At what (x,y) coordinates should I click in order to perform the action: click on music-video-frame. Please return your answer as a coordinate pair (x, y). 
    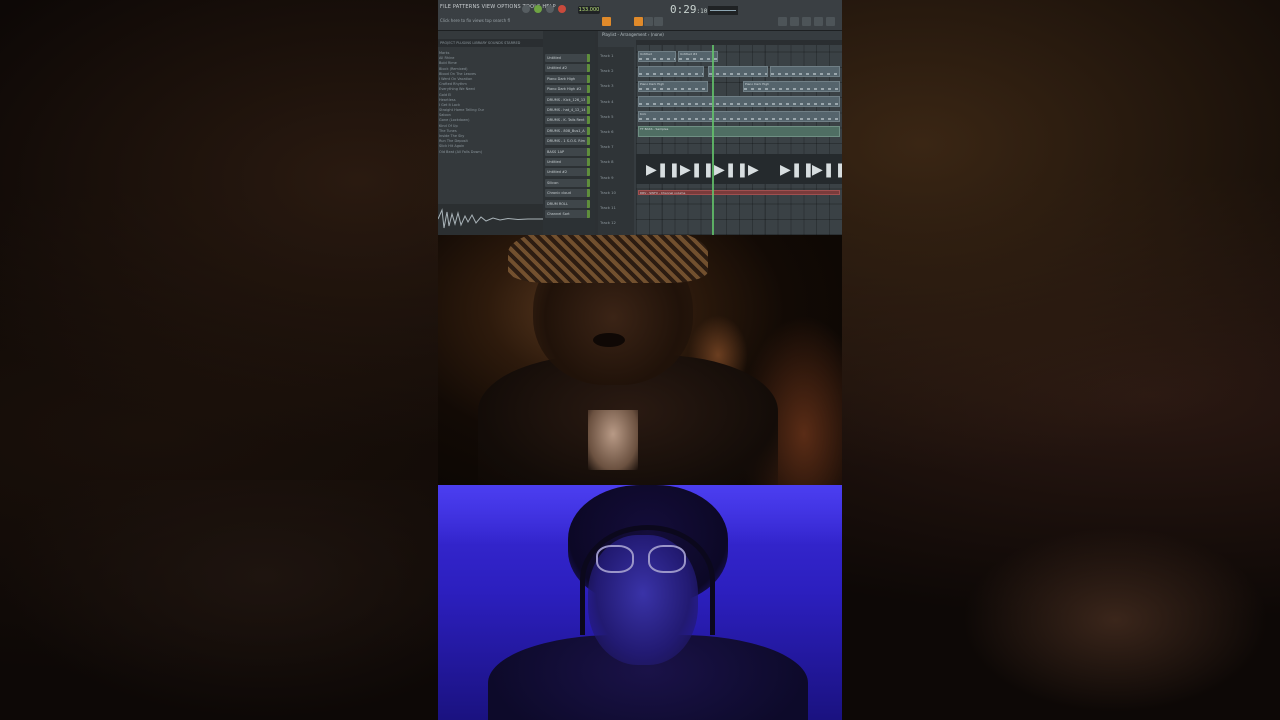
    Looking at the image, I should click on (640, 360).